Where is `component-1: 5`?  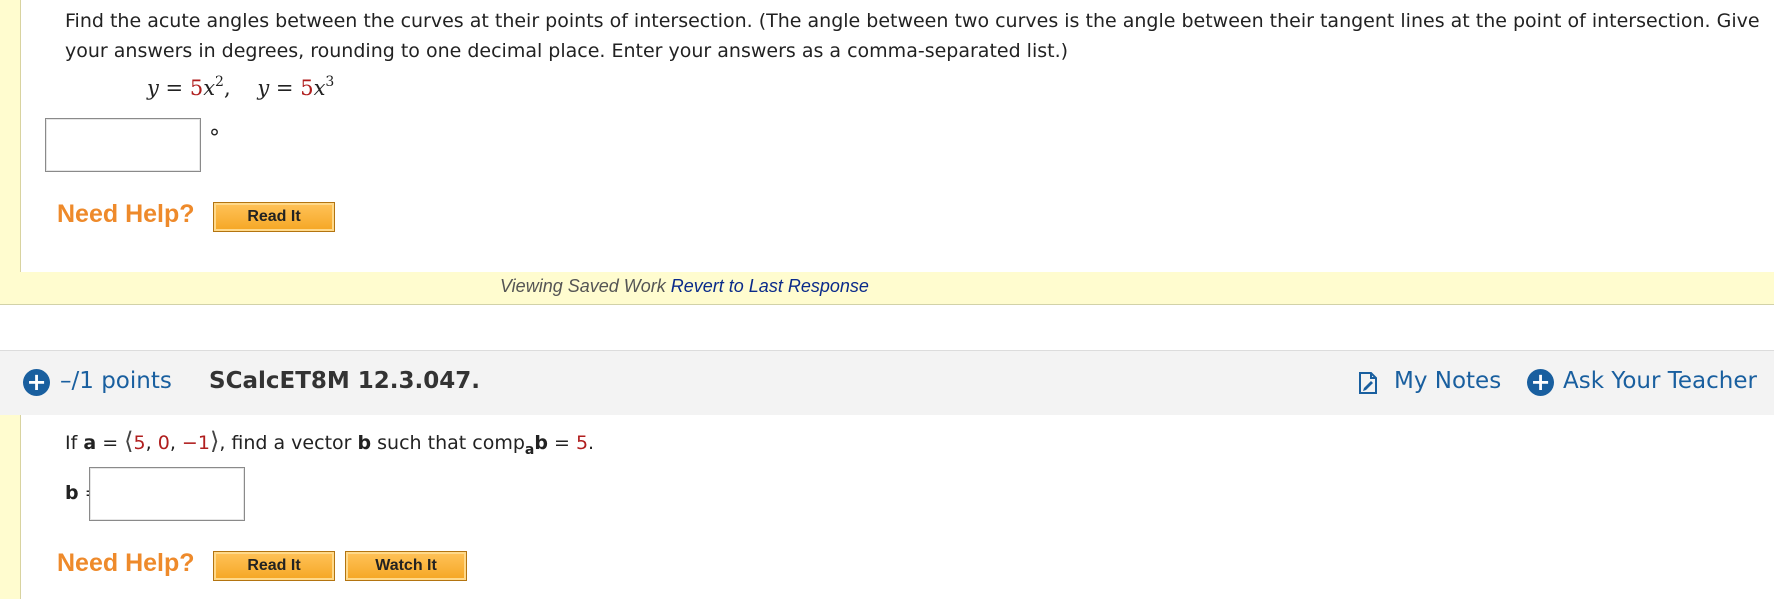 component-1: 5 is located at coordinates (139, 443).